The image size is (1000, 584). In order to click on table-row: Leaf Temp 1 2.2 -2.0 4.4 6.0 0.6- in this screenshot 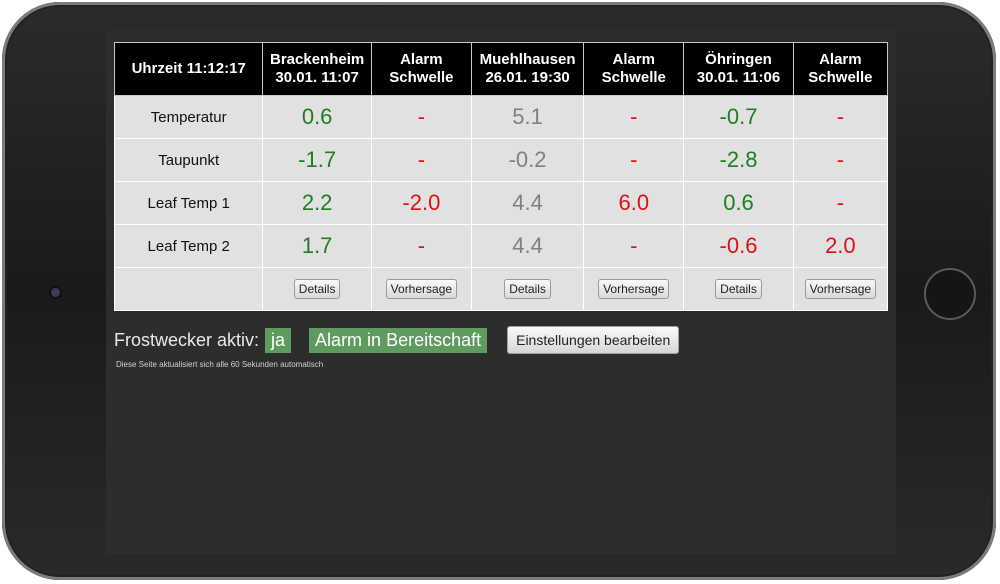, I will do `click(501, 203)`.